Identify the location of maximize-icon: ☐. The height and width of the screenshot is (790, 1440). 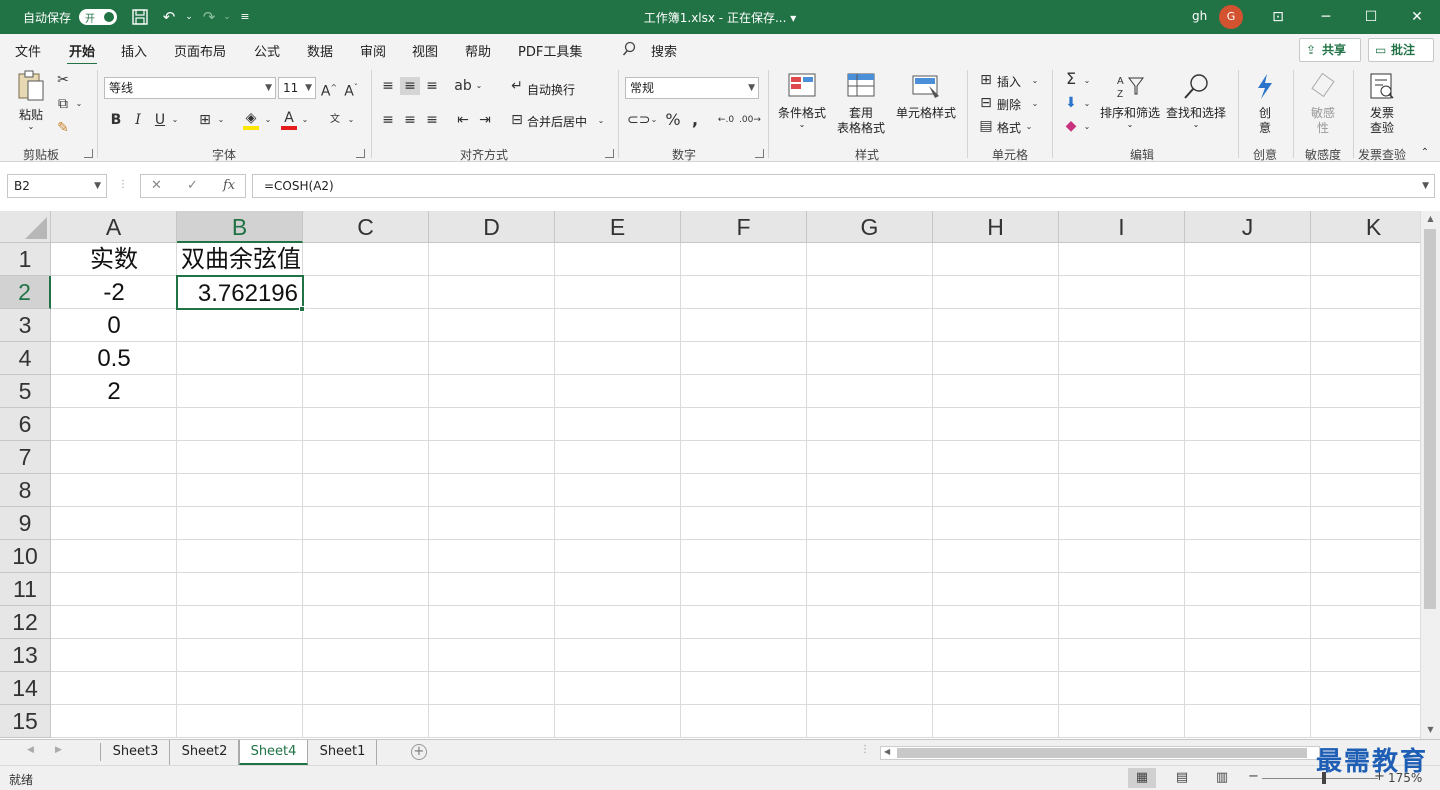
(1371, 17).